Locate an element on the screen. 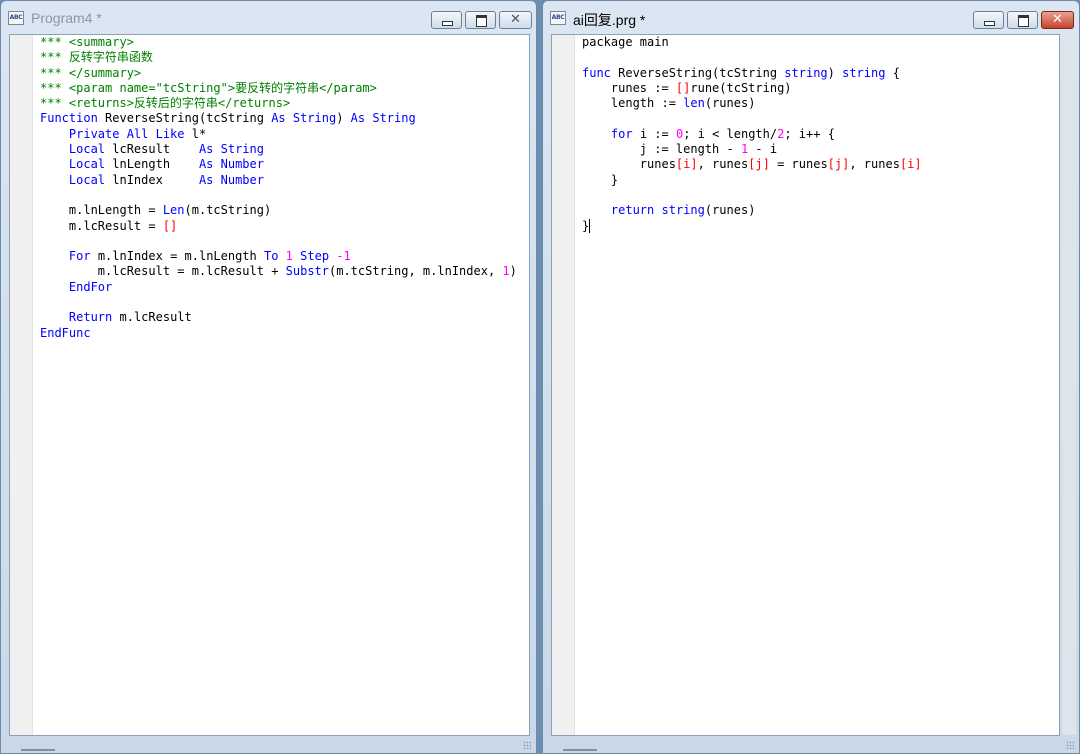  vertical-scrollbar is located at coordinates (1069, 385).